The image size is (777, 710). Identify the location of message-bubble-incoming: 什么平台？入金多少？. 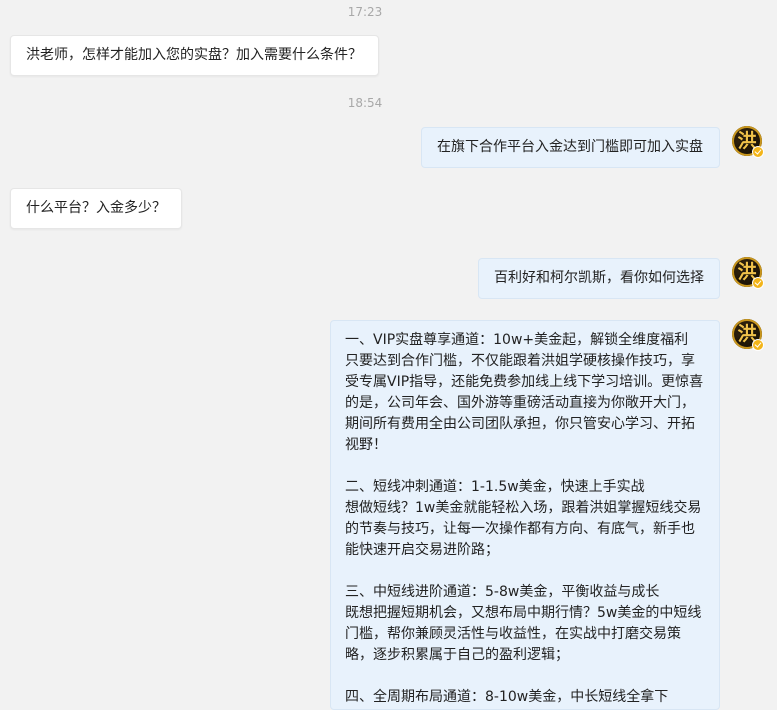
(96, 208).